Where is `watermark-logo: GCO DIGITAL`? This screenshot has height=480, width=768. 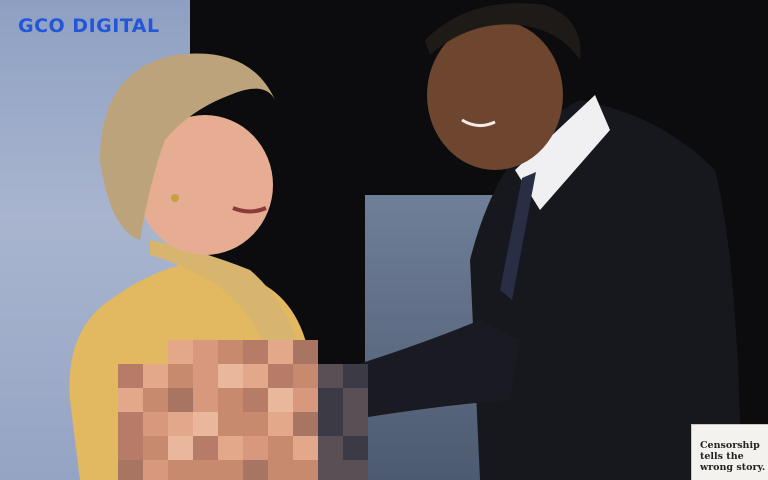
watermark-logo: GCO DIGITAL is located at coordinates (89, 26).